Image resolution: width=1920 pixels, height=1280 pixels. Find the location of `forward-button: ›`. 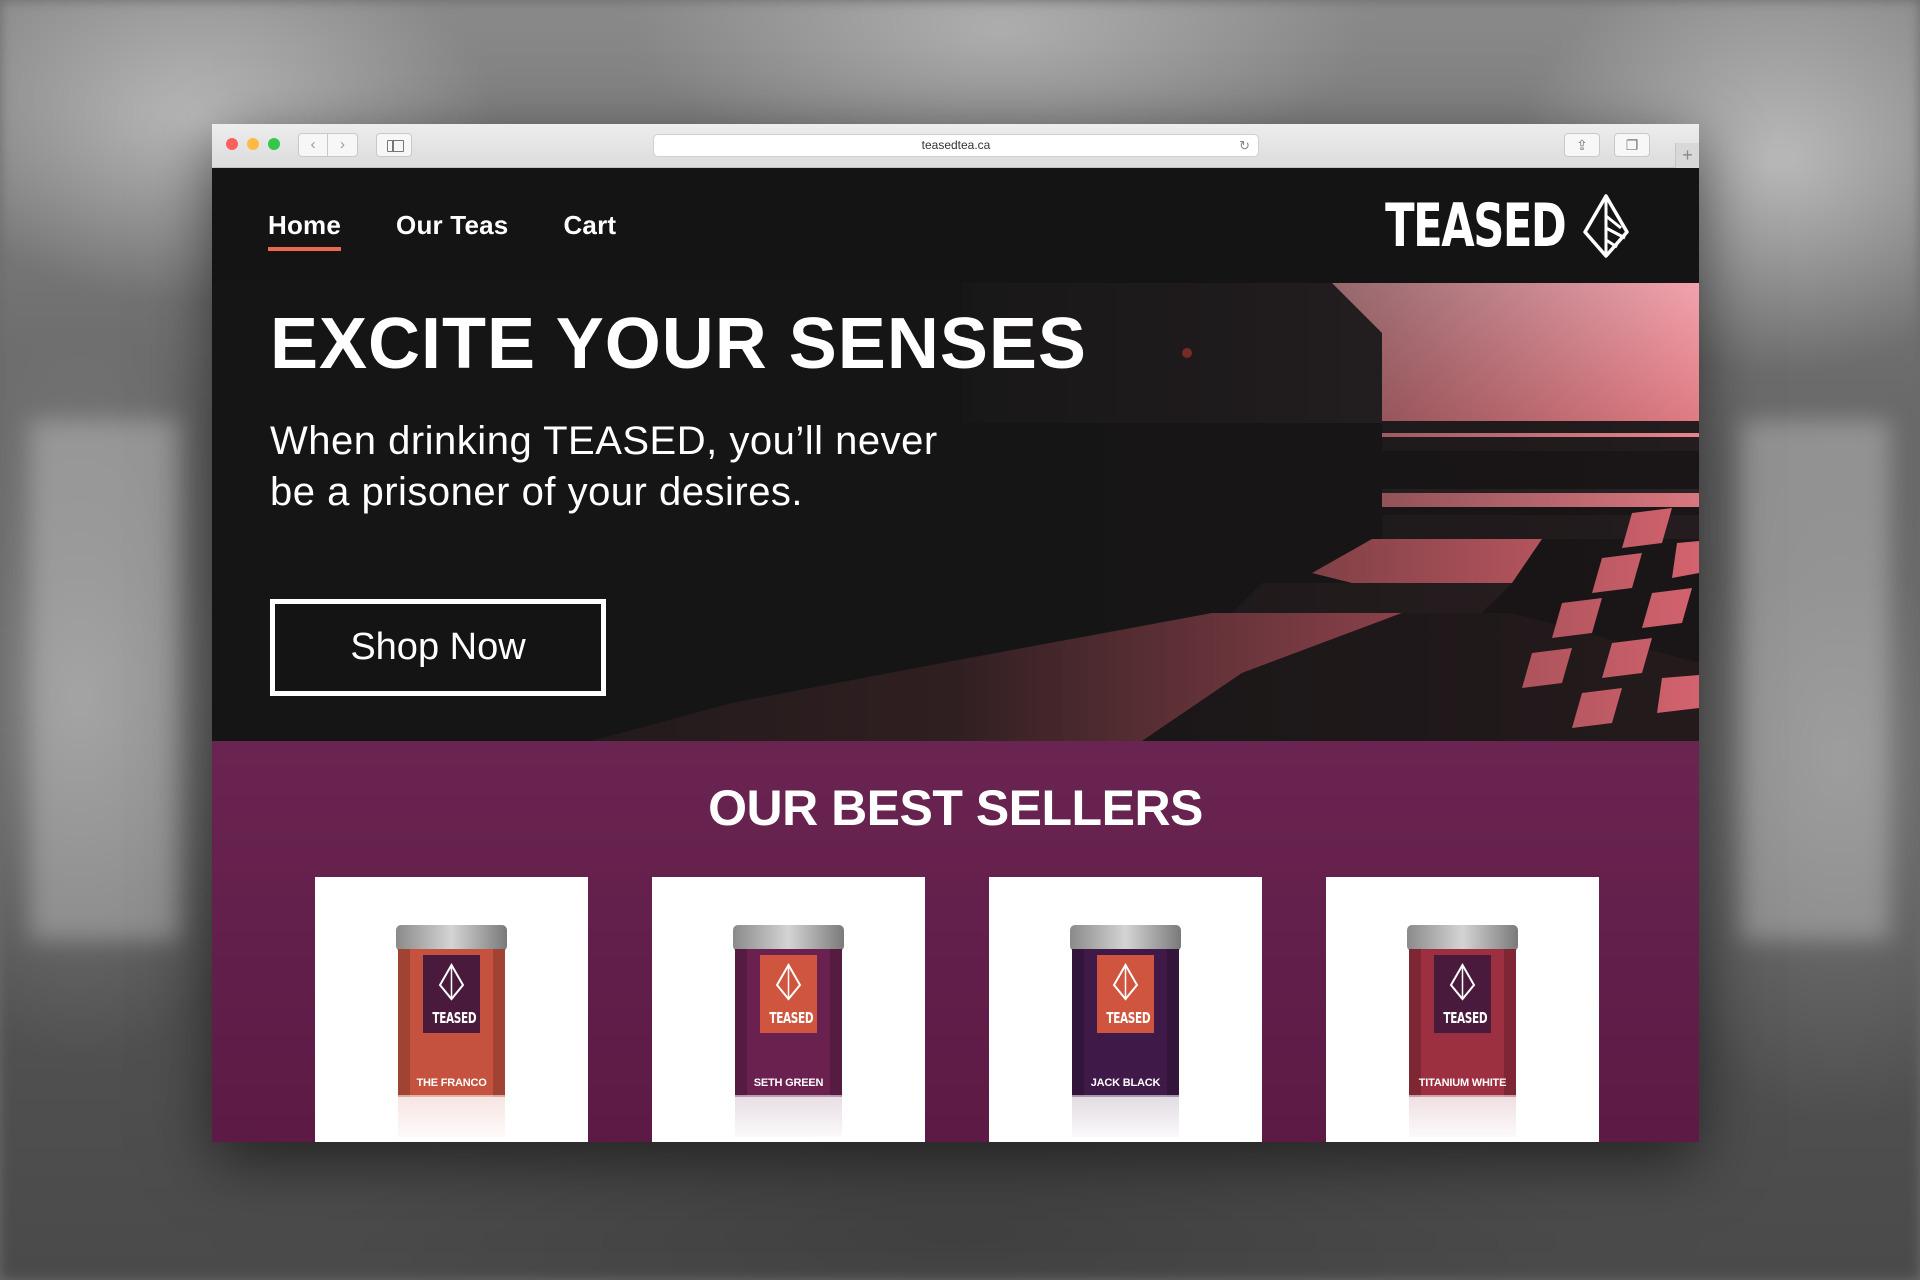

forward-button: › is located at coordinates (343, 145).